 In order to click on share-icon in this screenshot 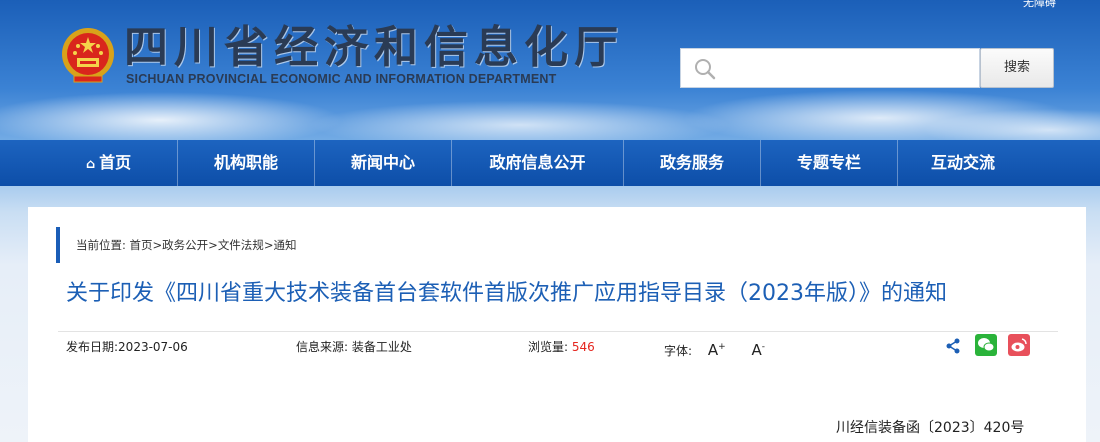, I will do `click(953, 346)`.